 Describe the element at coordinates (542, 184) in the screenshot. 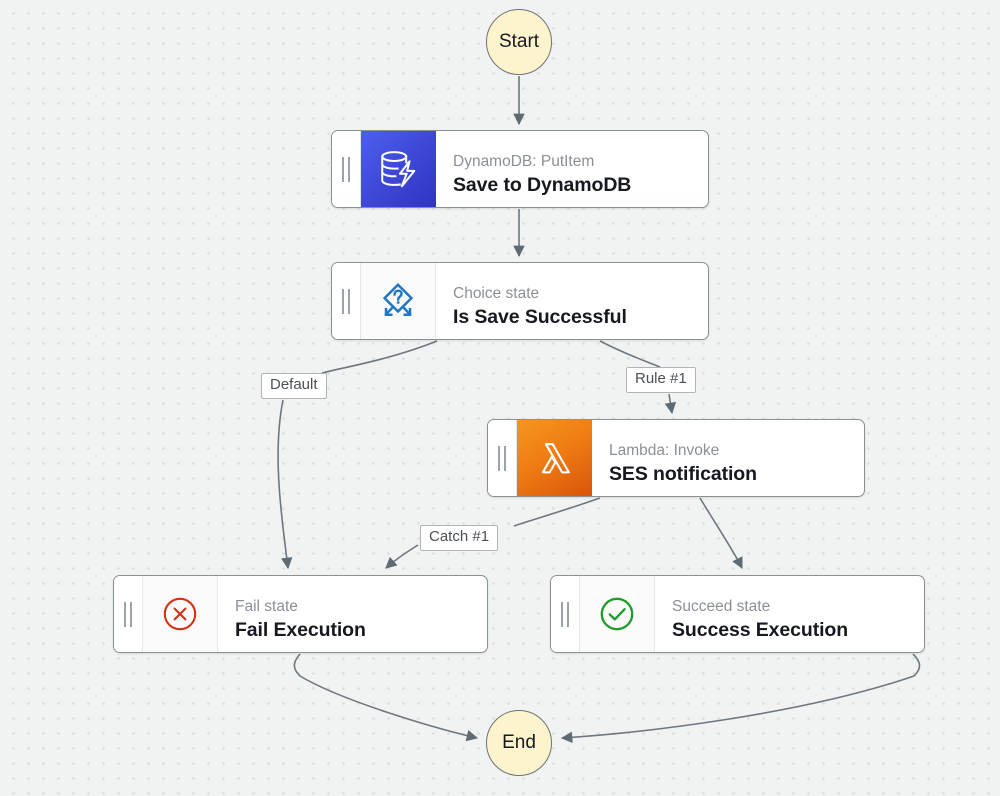

I see `state-title: Save to DynamoDB` at that location.